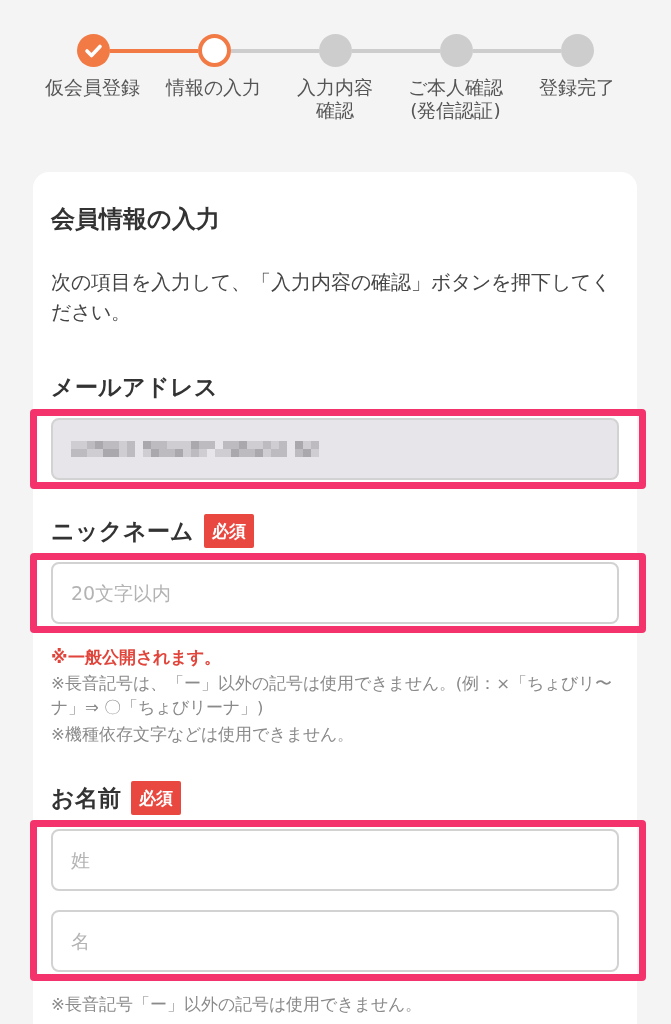 The width and height of the screenshot is (671, 1024). Describe the element at coordinates (237, 1005) in the screenshot. I see `hint-note: ※長音記号「ー」以外の記号は使用できません。` at that location.